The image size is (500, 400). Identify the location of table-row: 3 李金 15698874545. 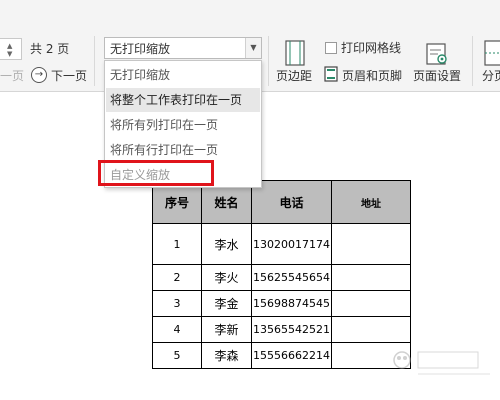
(281, 303).